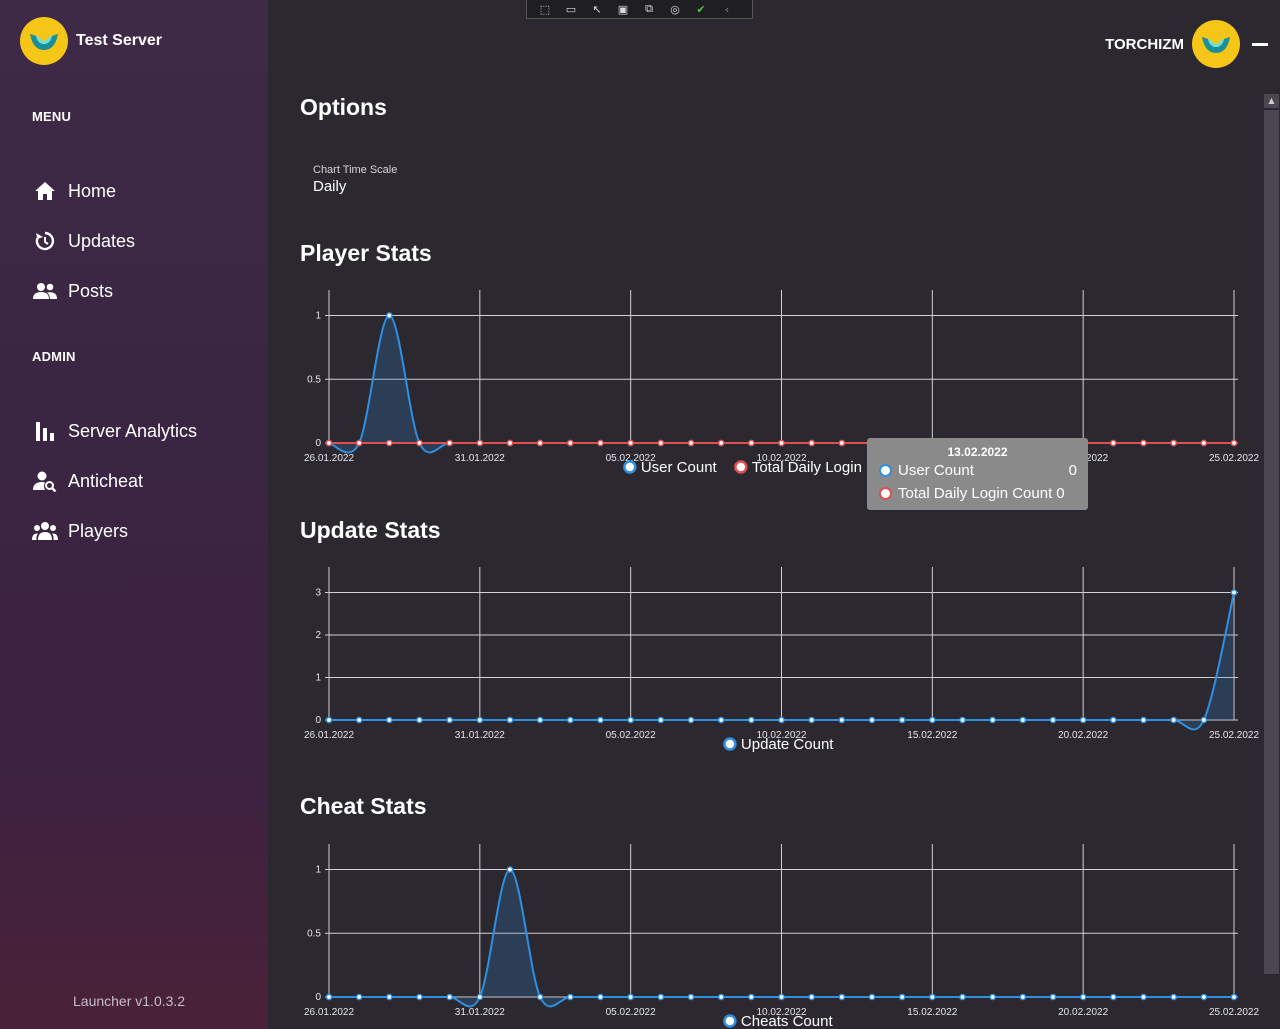 The height and width of the screenshot is (1029, 1280). What do you see at coordinates (936, 470) in the screenshot?
I see `tooltip-label: User Count` at bounding box center [936, 470].